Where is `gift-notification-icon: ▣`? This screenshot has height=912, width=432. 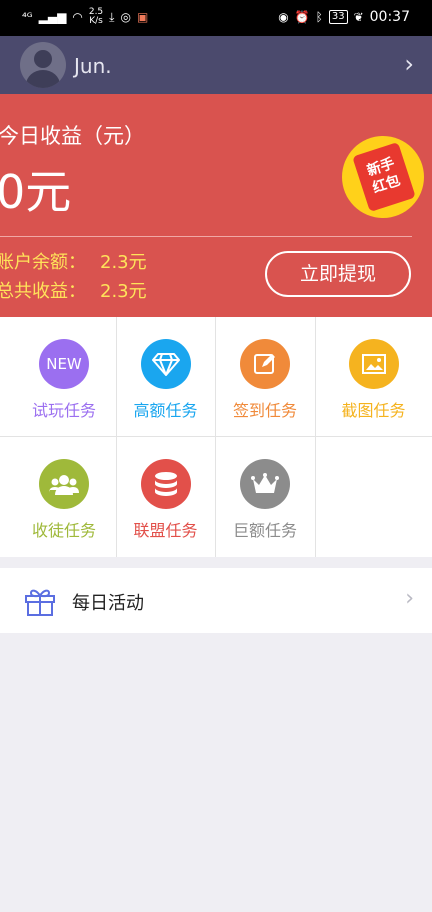
gift-notification-icon: ▣ is located at coordinates (142, 17).